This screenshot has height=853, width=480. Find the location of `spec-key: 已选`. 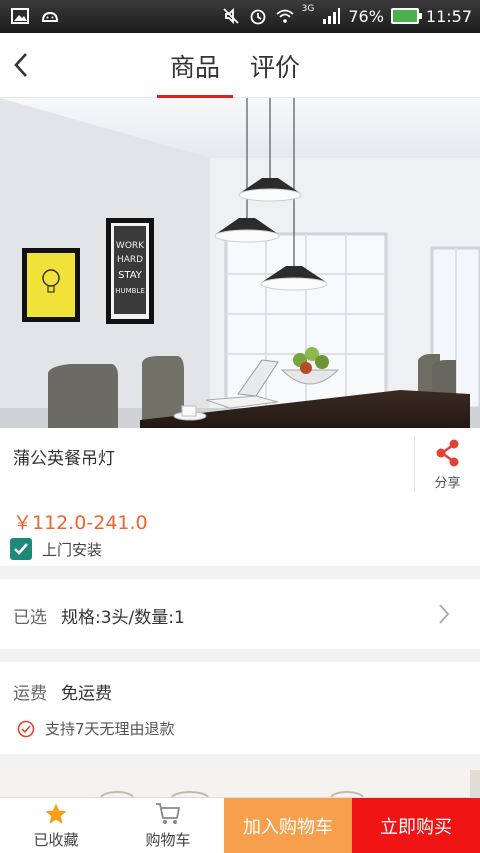

spec-key: 已选 is located at coordinates (30, 618).